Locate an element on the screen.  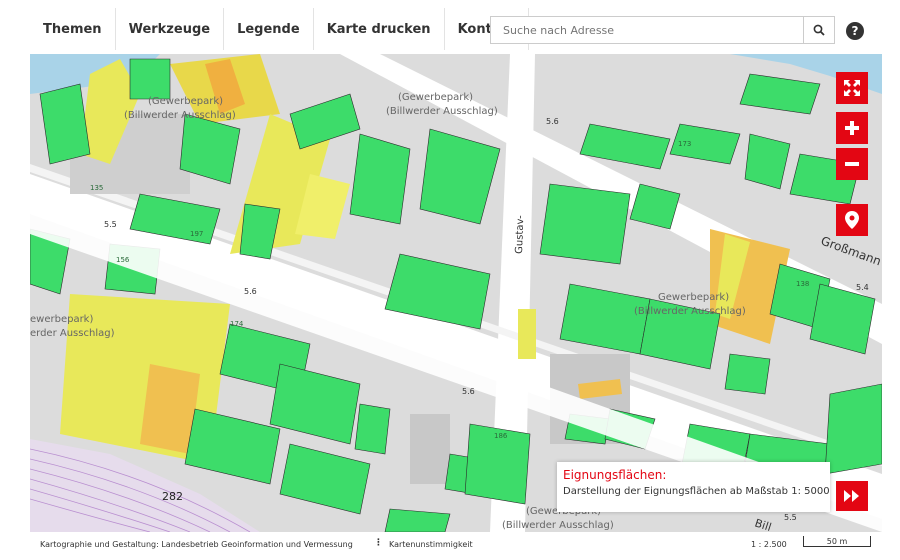
zoom-out-button is located at coordinates (852, 164).